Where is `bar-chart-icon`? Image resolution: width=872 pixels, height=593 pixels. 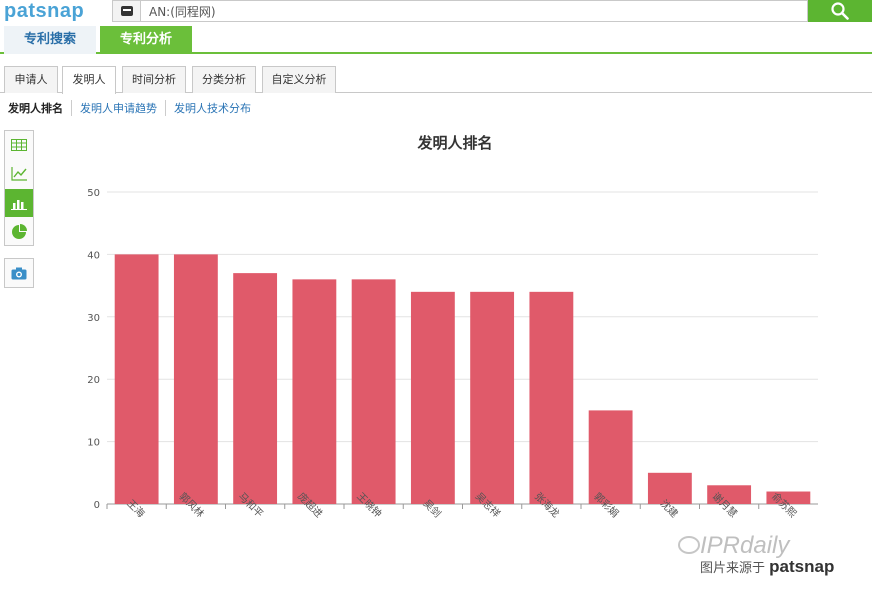 bar-chart-icon is located at coordinates (19, 205).